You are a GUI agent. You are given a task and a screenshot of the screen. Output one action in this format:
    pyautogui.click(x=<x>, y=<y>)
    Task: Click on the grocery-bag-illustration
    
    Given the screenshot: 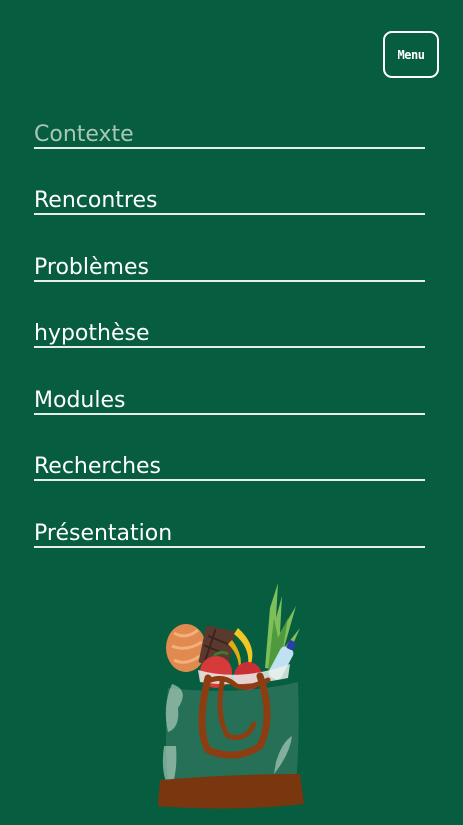 What is the action you would take?
    pyautogui.click(x=231, y=696)
    